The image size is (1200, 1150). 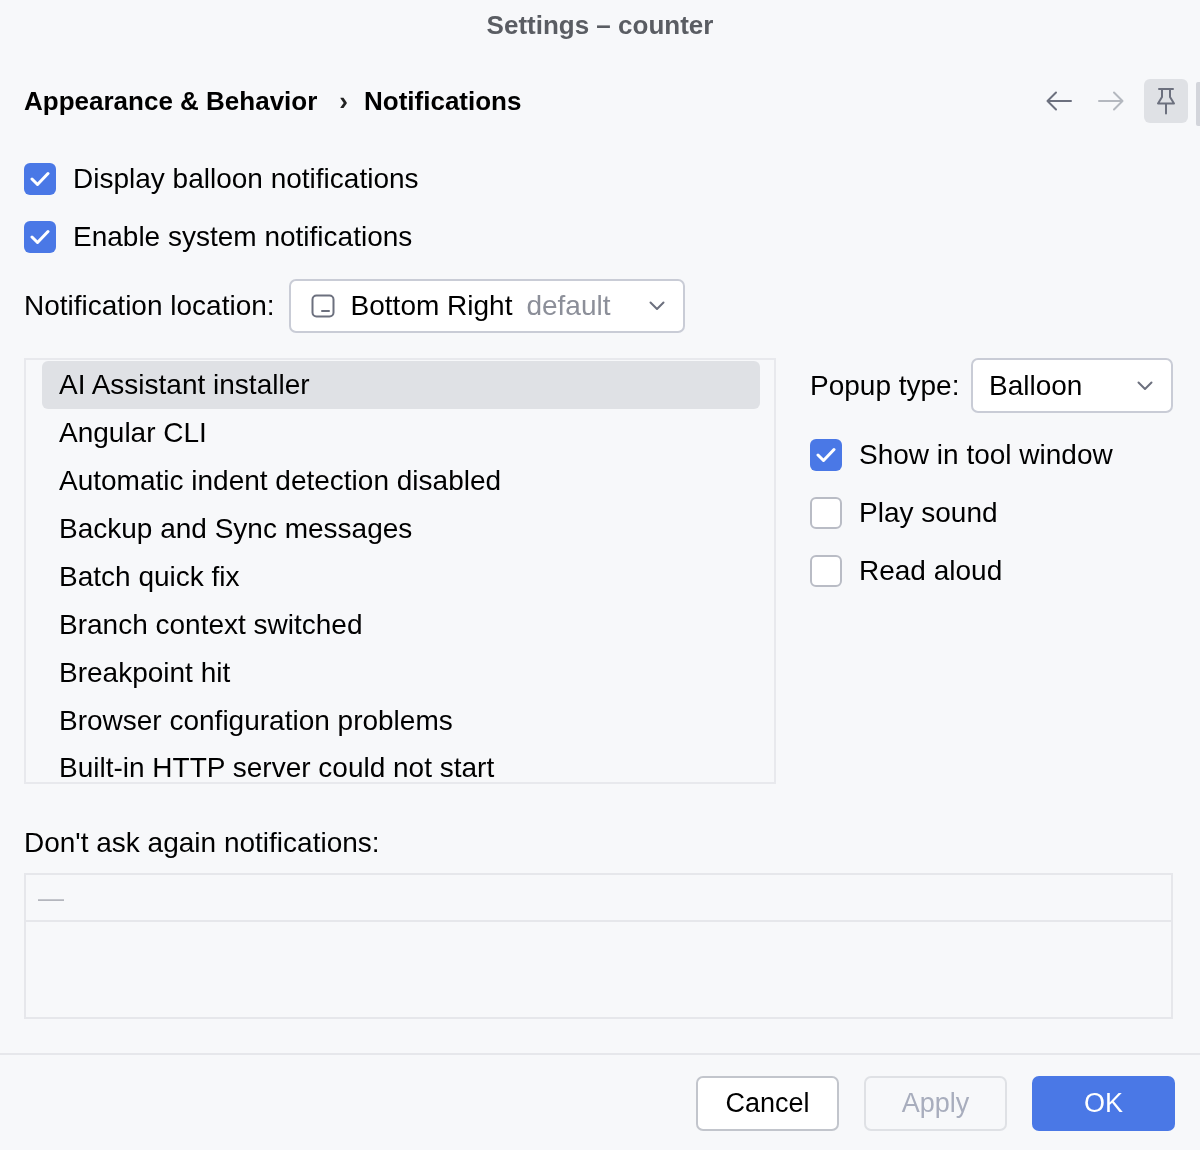 What do you see at coordinates (401, 433) in the screenshot?
I see `list-item: Angular CLI` at bounding box center [401, 433].